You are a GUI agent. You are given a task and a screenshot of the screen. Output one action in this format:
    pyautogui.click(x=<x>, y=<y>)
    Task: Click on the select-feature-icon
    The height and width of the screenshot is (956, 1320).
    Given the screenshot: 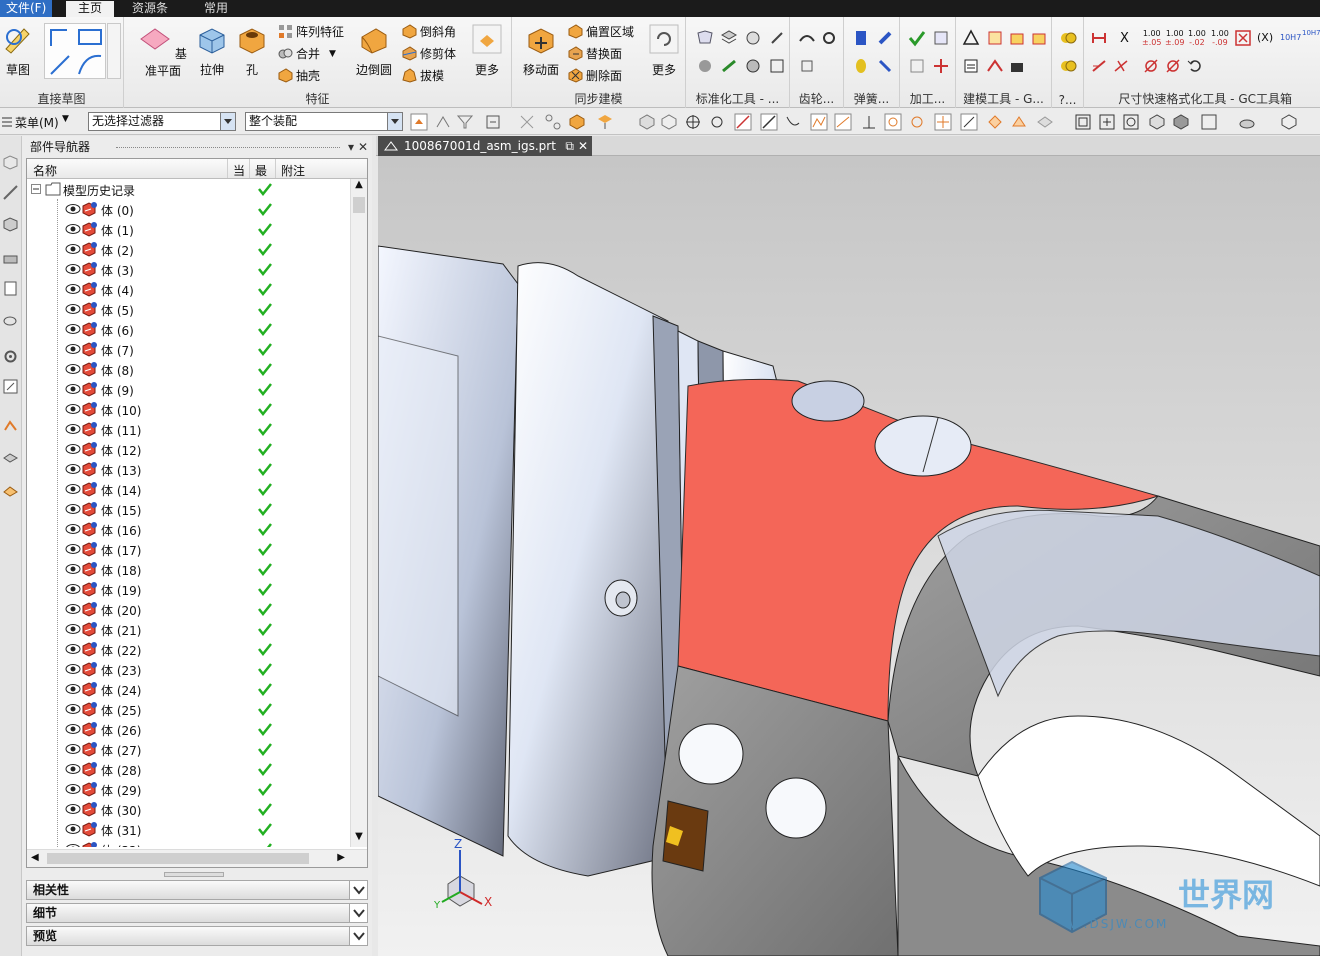 What is the action you would take?
    pyautogui.click(x=419, y=122)
    